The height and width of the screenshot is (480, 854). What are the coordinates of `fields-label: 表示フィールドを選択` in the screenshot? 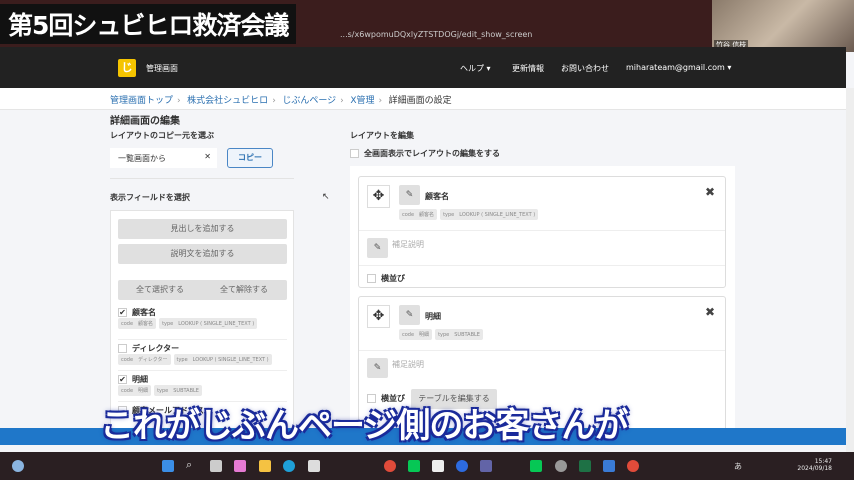 It's located at (150, 197).